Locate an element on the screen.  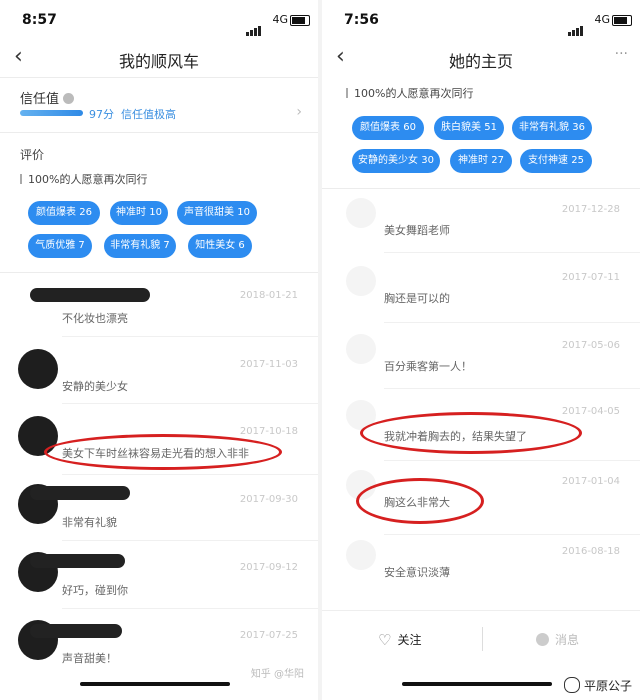
more-icon: ··· is located at coordinates (621, 54).